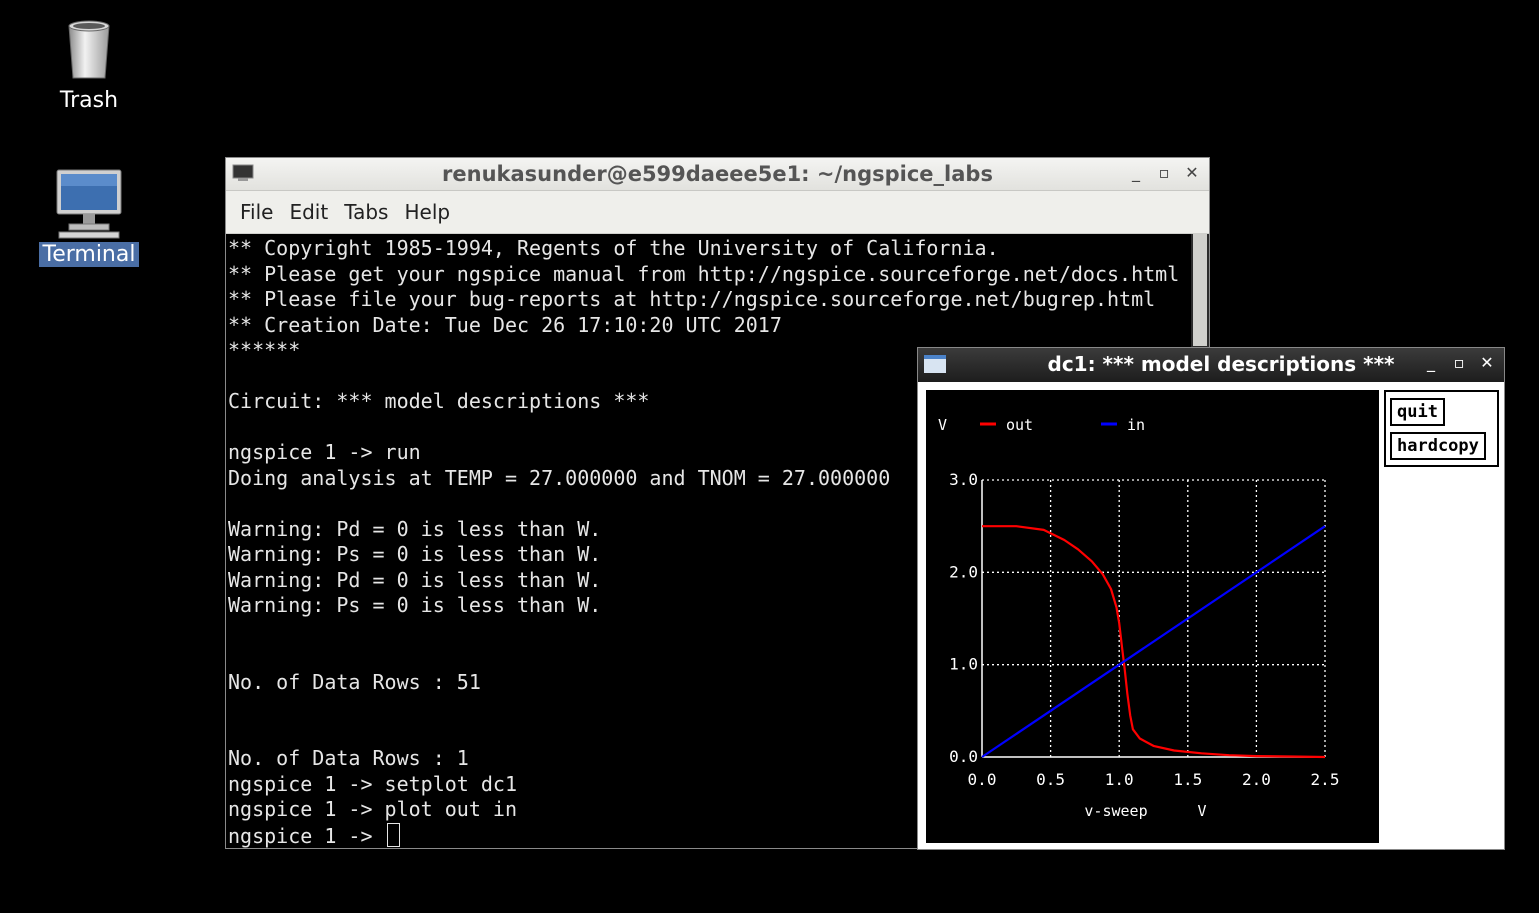  What do you see at coordinates (1221, 364) in the screenshot?
I see `plot-window-title: dc1: *** model descriptions ***` at bounding box center [1221, 364].